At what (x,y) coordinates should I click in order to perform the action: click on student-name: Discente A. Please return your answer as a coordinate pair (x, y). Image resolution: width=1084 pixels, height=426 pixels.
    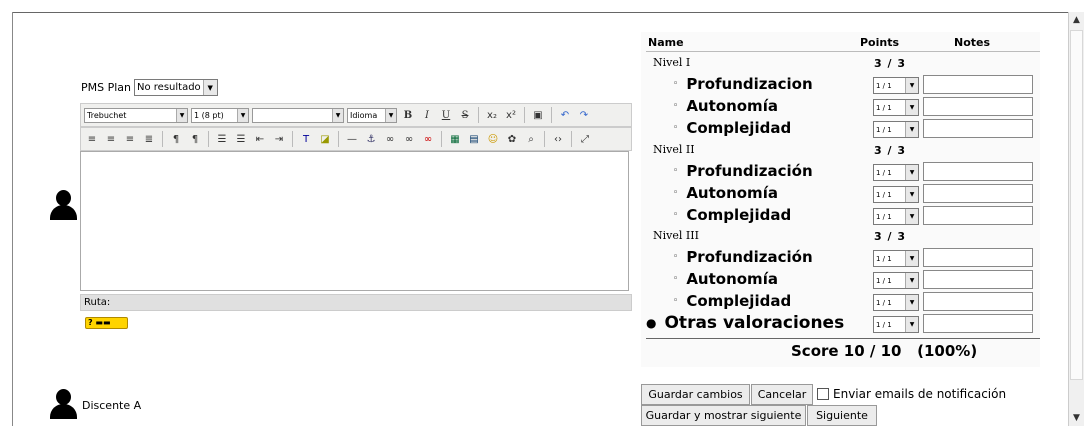
    Looking at the image, I should click on (112, 405).